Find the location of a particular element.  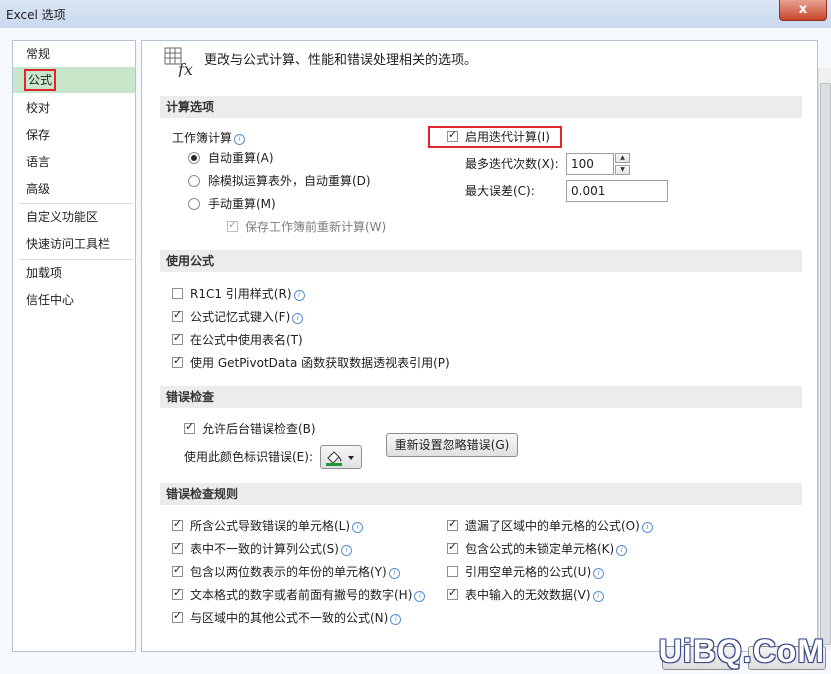

sidebar-item-formulas: 公式 is located at coordinates (74, 80).